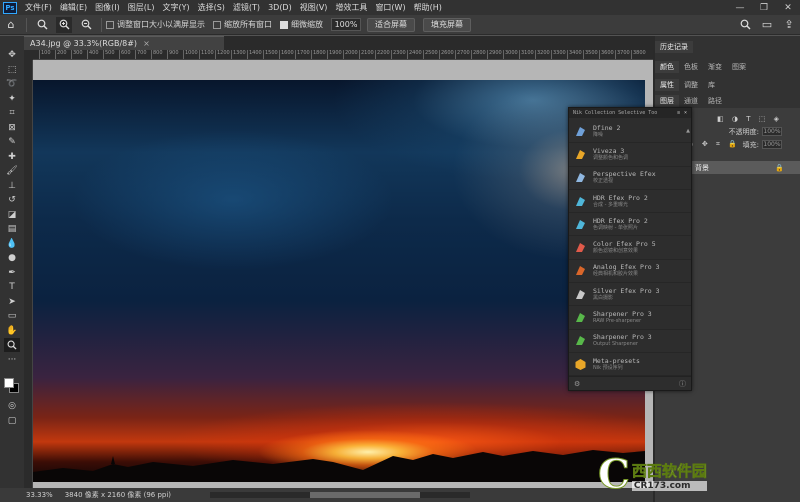 The height and width of the screenshot is (502, 800). What do you see at coordinates (702, 168) in the screenshot?
I see `layer-name: 背景` at bounding box center [702, 168].